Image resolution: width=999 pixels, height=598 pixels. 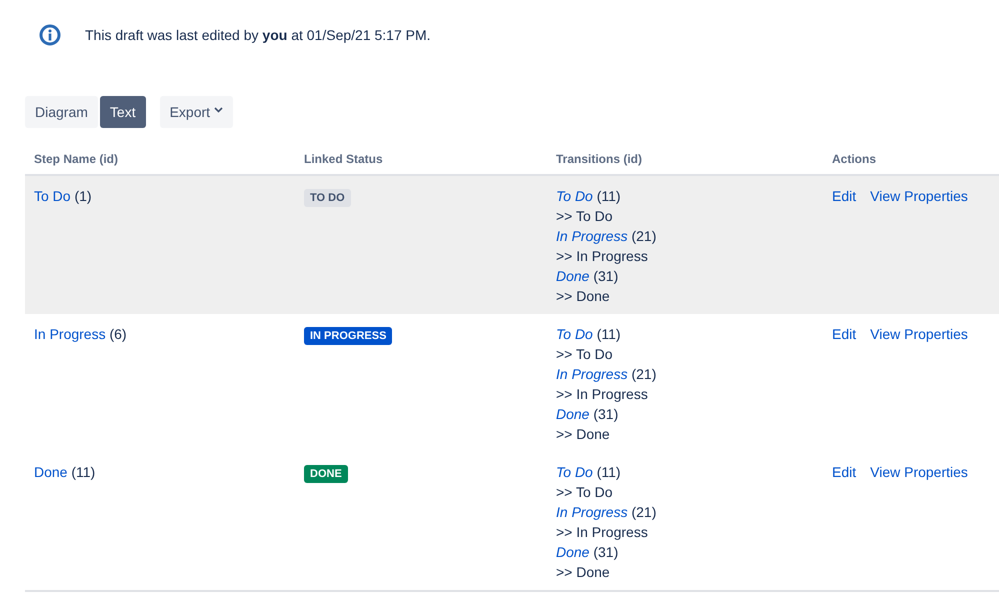 I want to click on step-link: Done, so click(x=51, y=472).